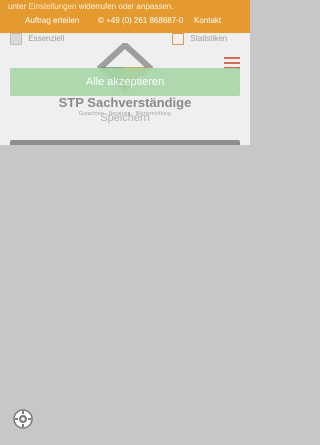 The image size is (320, 445). I want to click on essential-checkbox-row: Essenziell, so click(37, 39).